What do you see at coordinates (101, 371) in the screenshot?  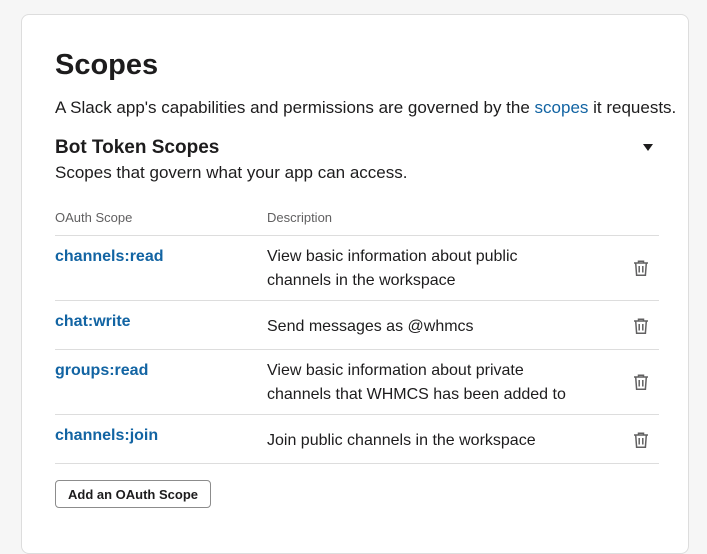 I see `scope-name: groups:read` at bounding box center [101, 371].